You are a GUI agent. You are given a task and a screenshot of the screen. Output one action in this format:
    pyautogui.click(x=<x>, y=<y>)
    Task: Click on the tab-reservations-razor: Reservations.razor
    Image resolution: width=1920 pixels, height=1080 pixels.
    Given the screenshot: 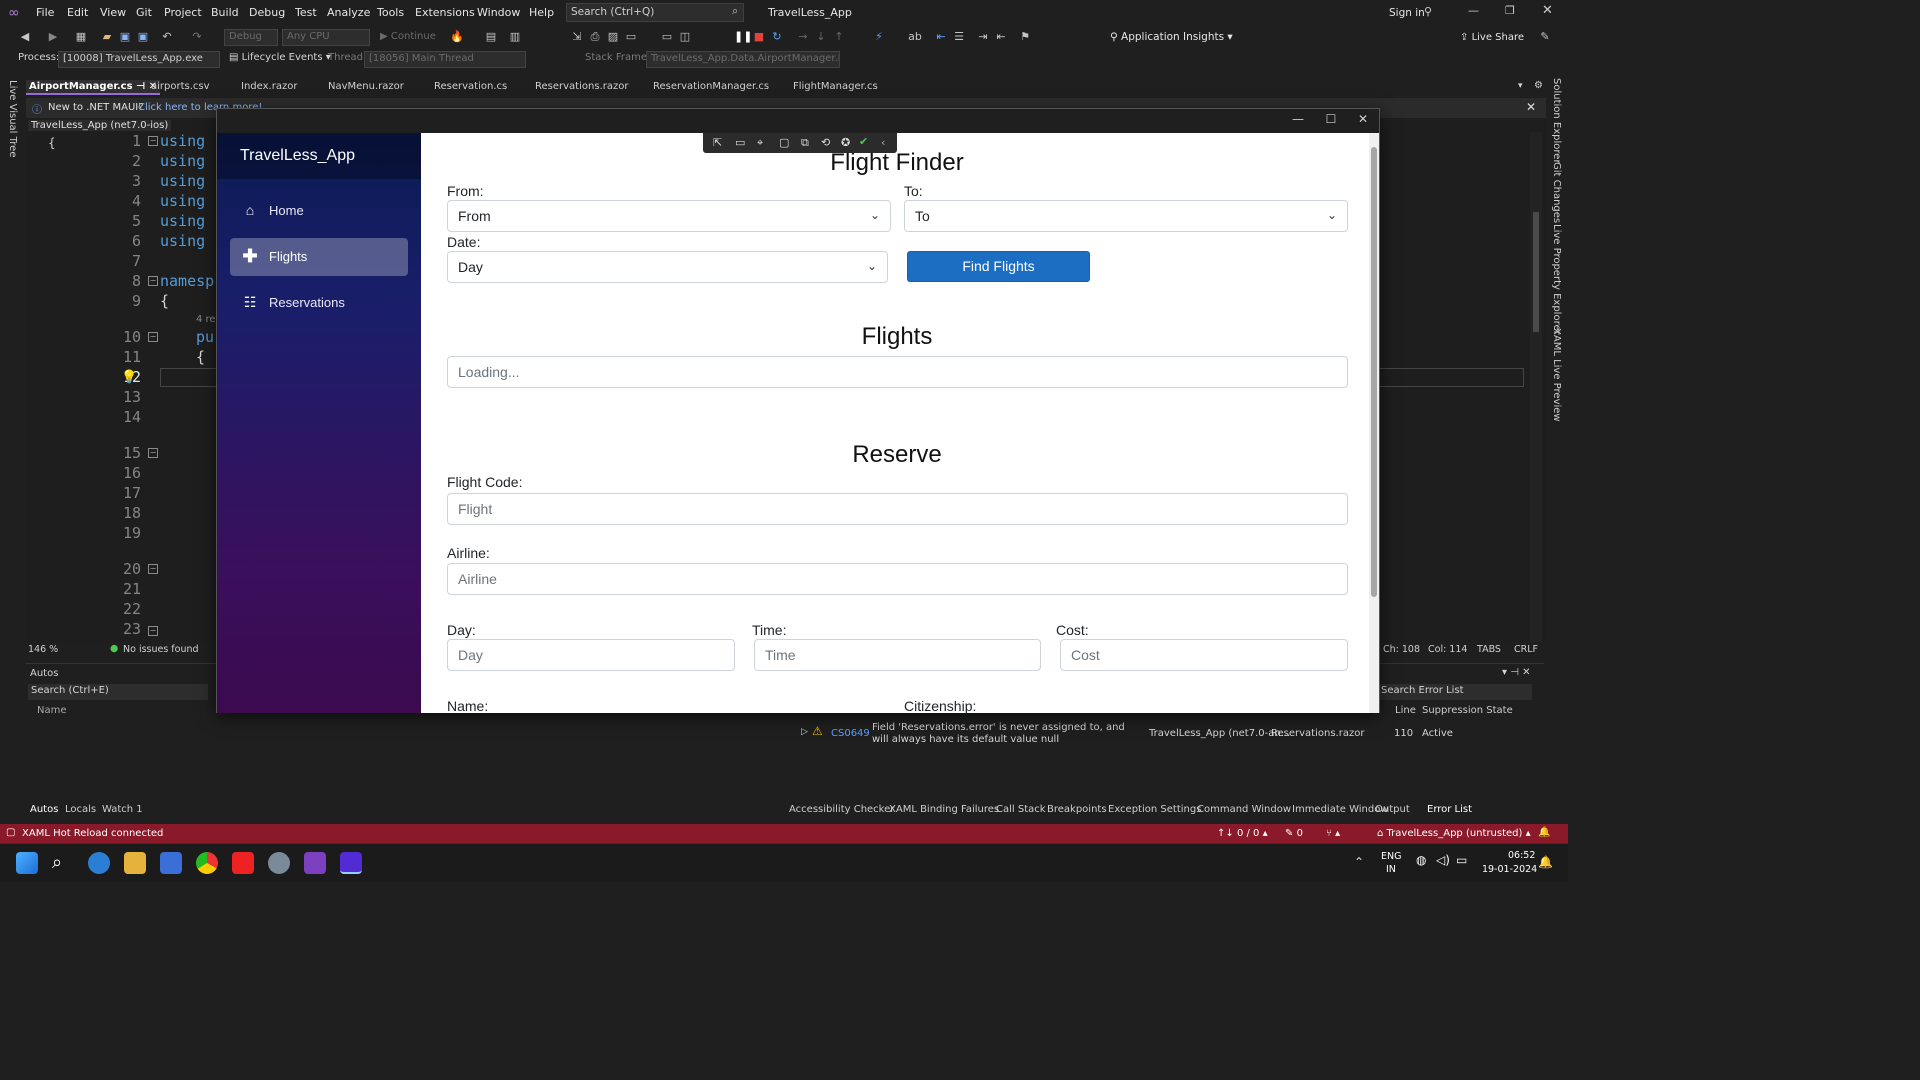 What is the action you would take?
    pyautogui.click(x=581, y=86)
    